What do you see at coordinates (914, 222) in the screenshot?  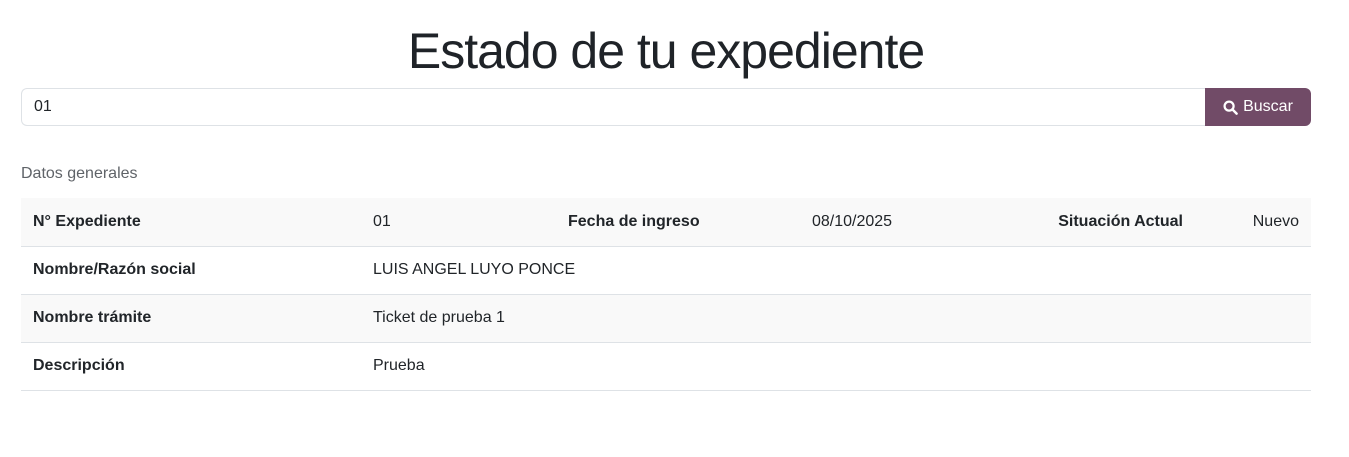 I see `fecha-value: 08/10/2025` at bounding box center [914, 222].